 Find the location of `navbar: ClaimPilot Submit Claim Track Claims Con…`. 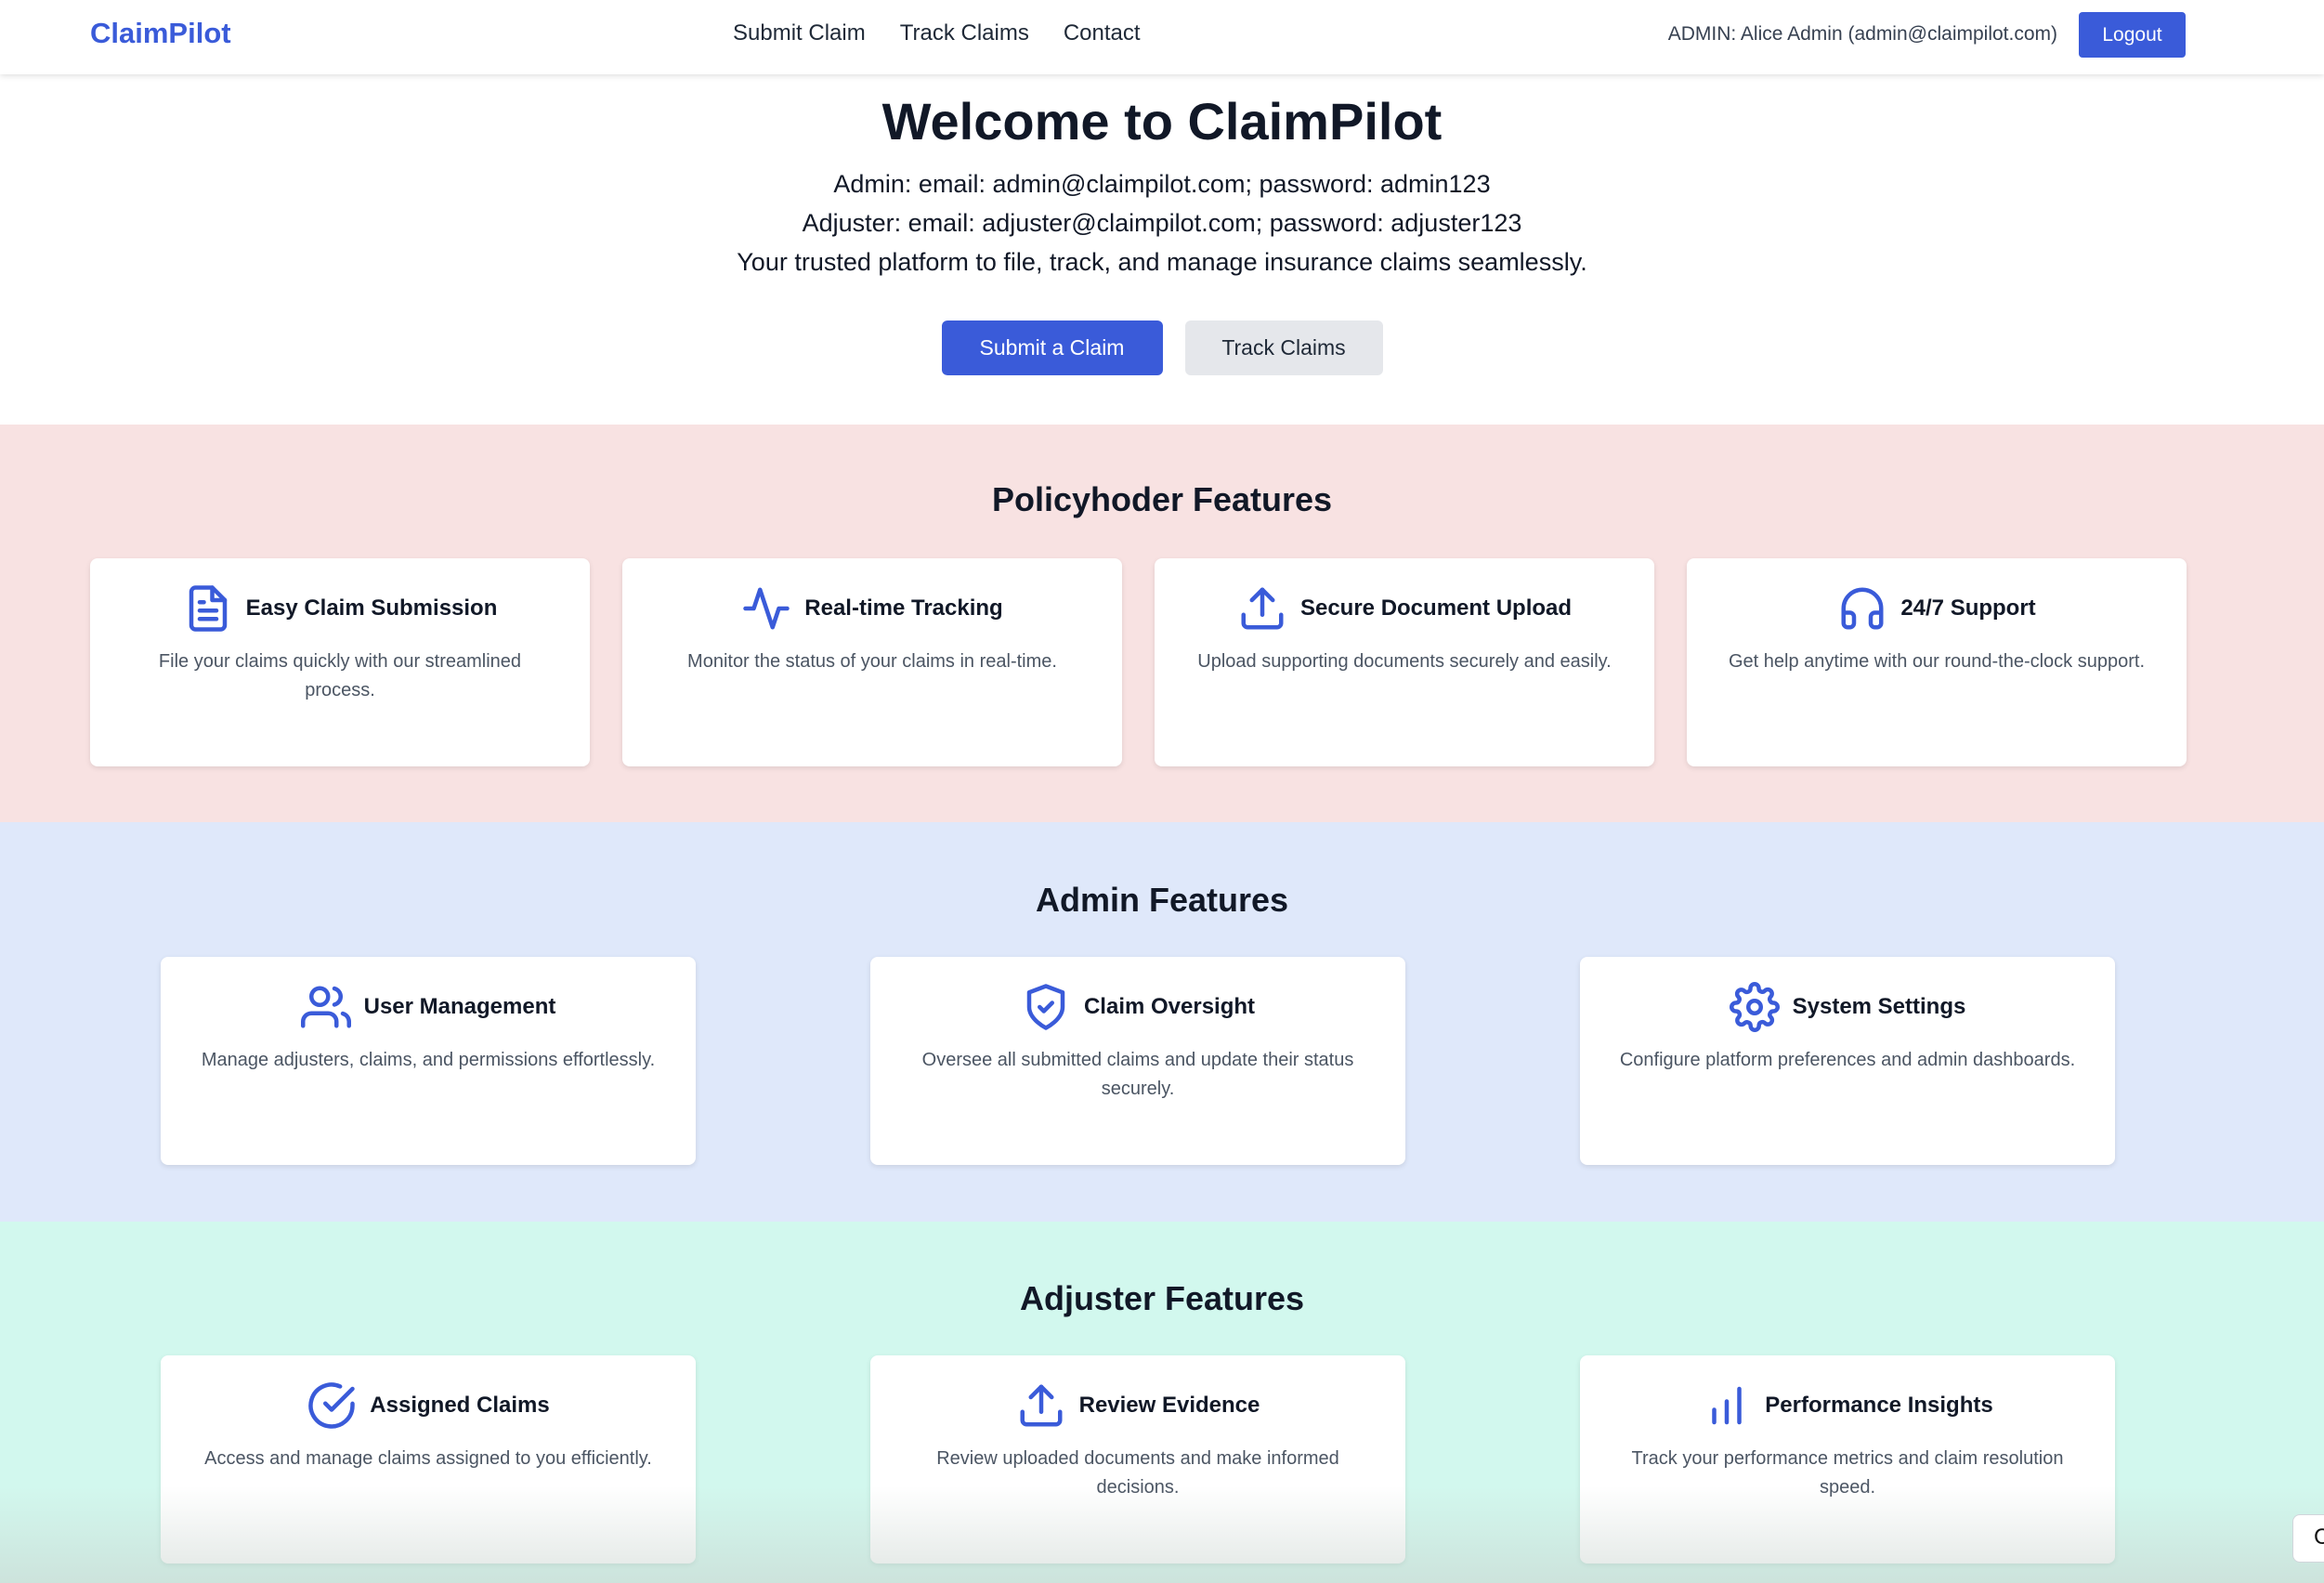

navbar: ClaimPilot Submit Claim Track Claims Con… is located at coordinates (1162, 37).